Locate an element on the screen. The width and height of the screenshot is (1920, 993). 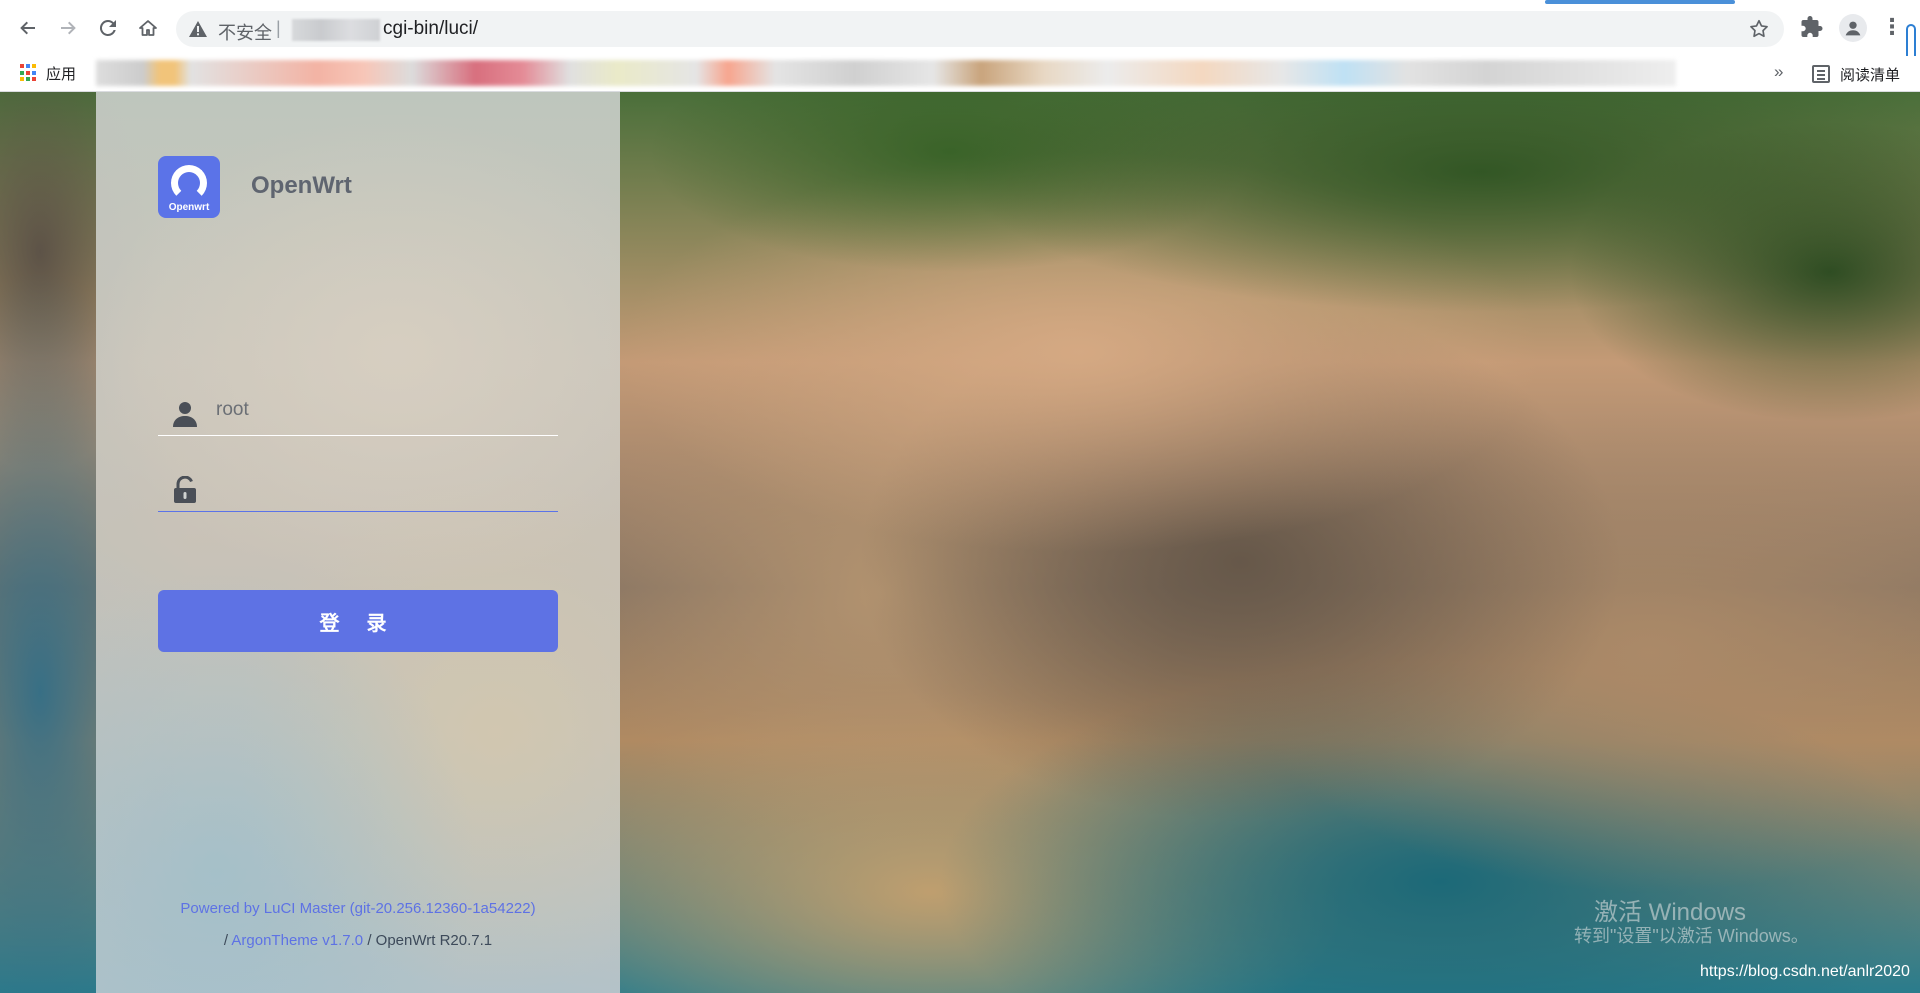
tab-strip-scroll-indicator is located at coordinates (1640, 2).